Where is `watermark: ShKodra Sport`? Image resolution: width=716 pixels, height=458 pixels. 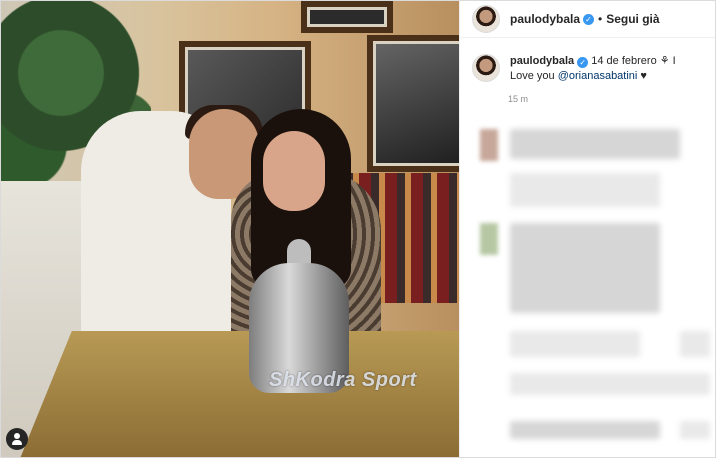 watermark: ShKodra Sport is located at coordinates (343, 380).